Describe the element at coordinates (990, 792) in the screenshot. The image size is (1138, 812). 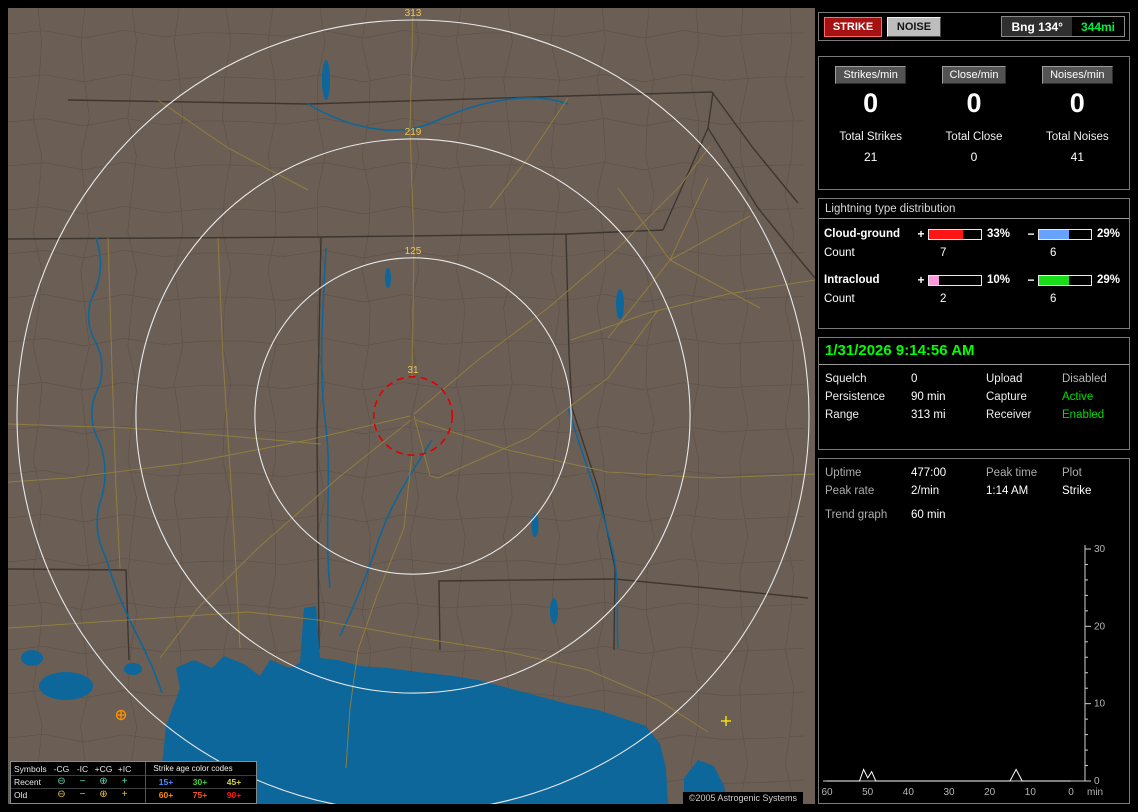
I see `trend-x-tick: 20` at that location.